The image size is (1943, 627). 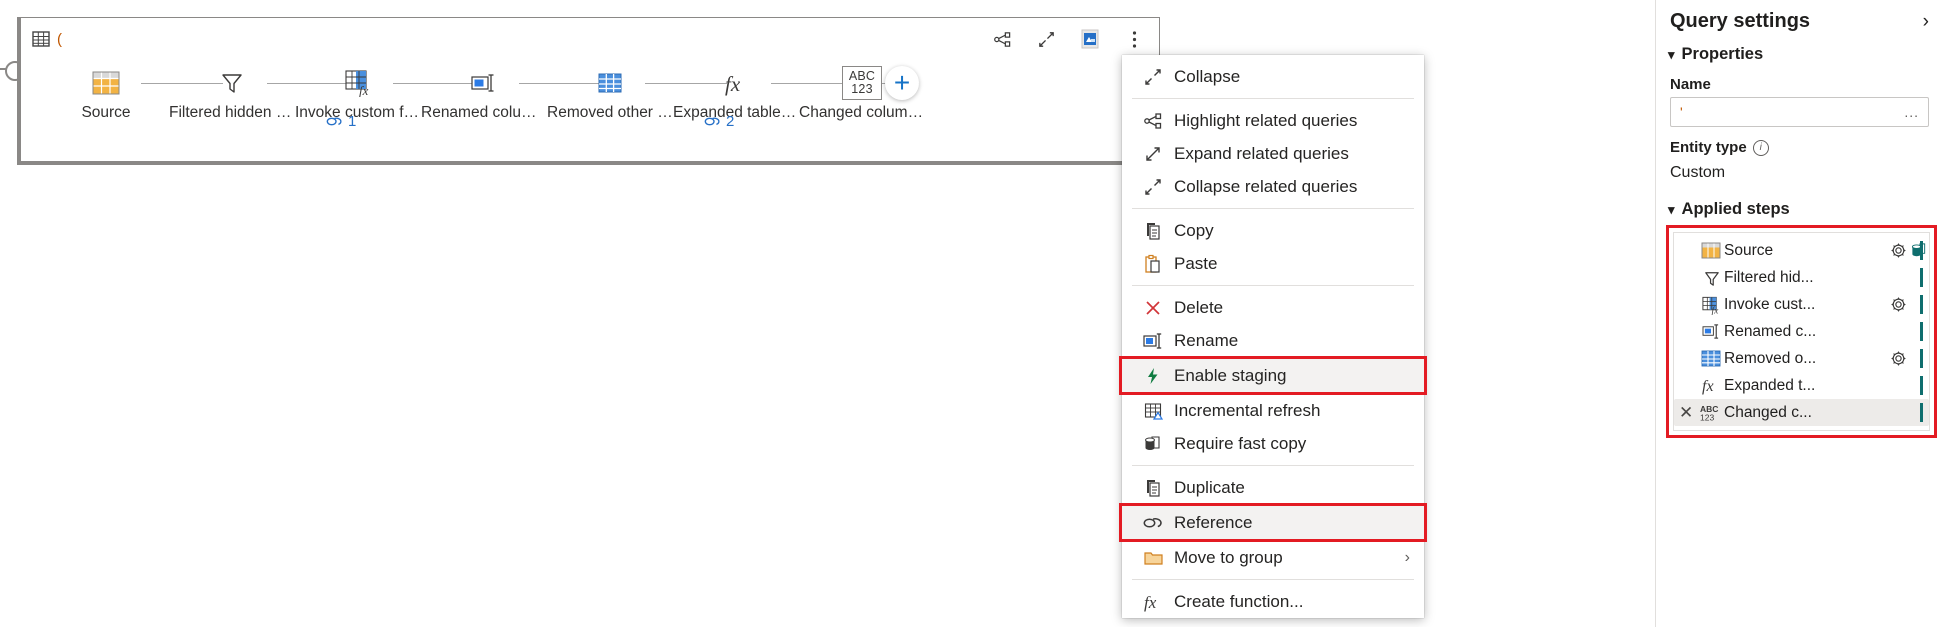 What do you see at coordinates (1708, 147) in the screenshot?
I see `entity-type-label-text: Entity type` at bounding box center [1708, 147].